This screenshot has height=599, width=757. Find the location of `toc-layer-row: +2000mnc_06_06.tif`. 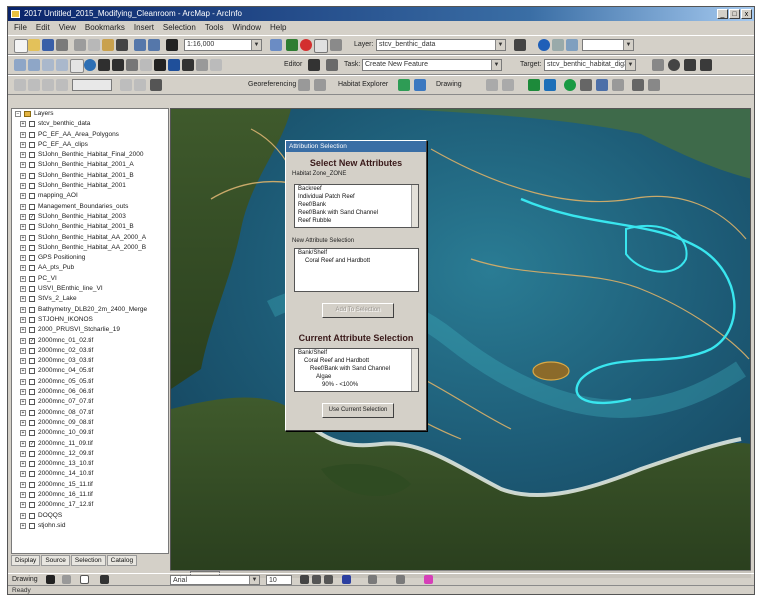

toc-layer-row: +2000mnc_06_06.tif is located at coordinates (90, 392).